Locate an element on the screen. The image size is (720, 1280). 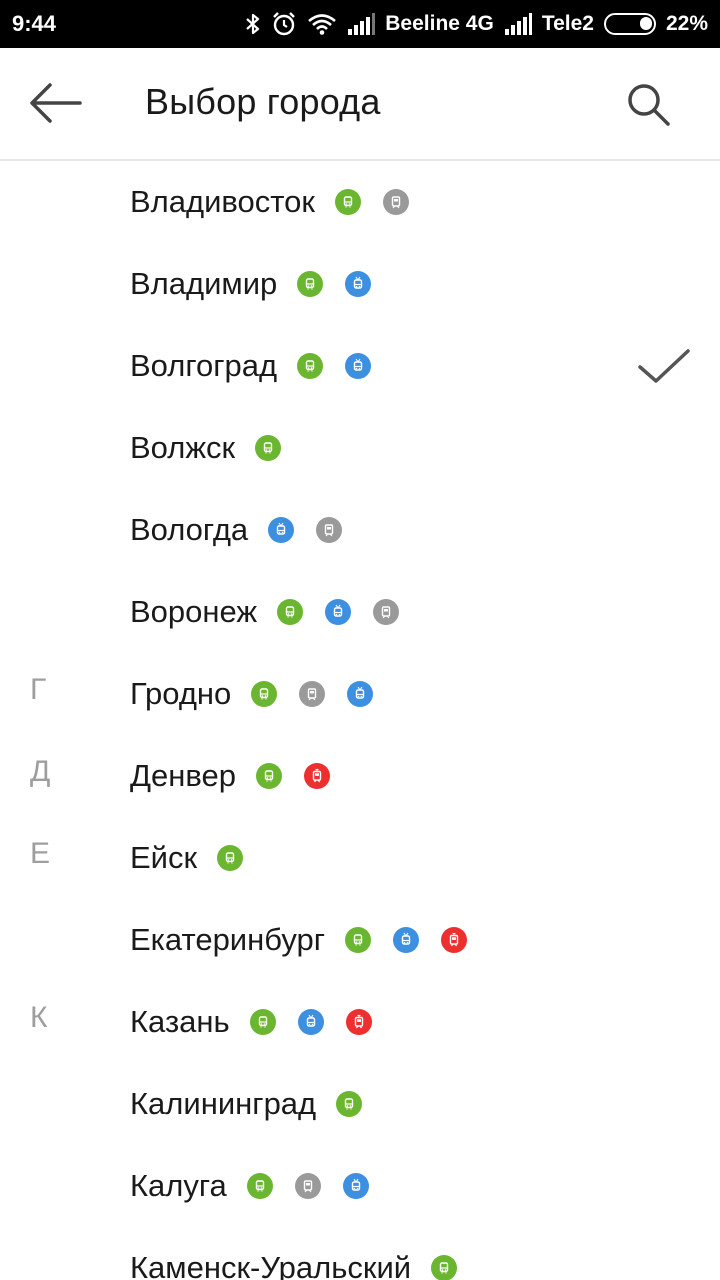
city-row-content: Воронеж is located at coordinates (265, 612).